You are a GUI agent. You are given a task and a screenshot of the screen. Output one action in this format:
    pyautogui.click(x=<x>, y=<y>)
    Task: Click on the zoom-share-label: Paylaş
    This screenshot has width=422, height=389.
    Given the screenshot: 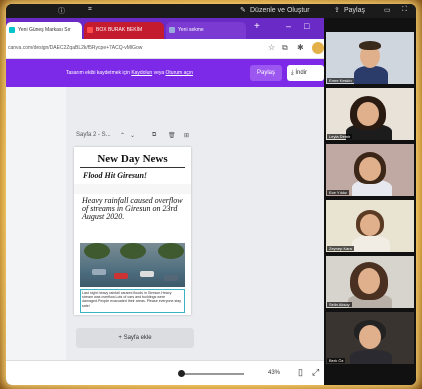 What is the action you would take?
    pyautogui.click(x=354, y=10)
    